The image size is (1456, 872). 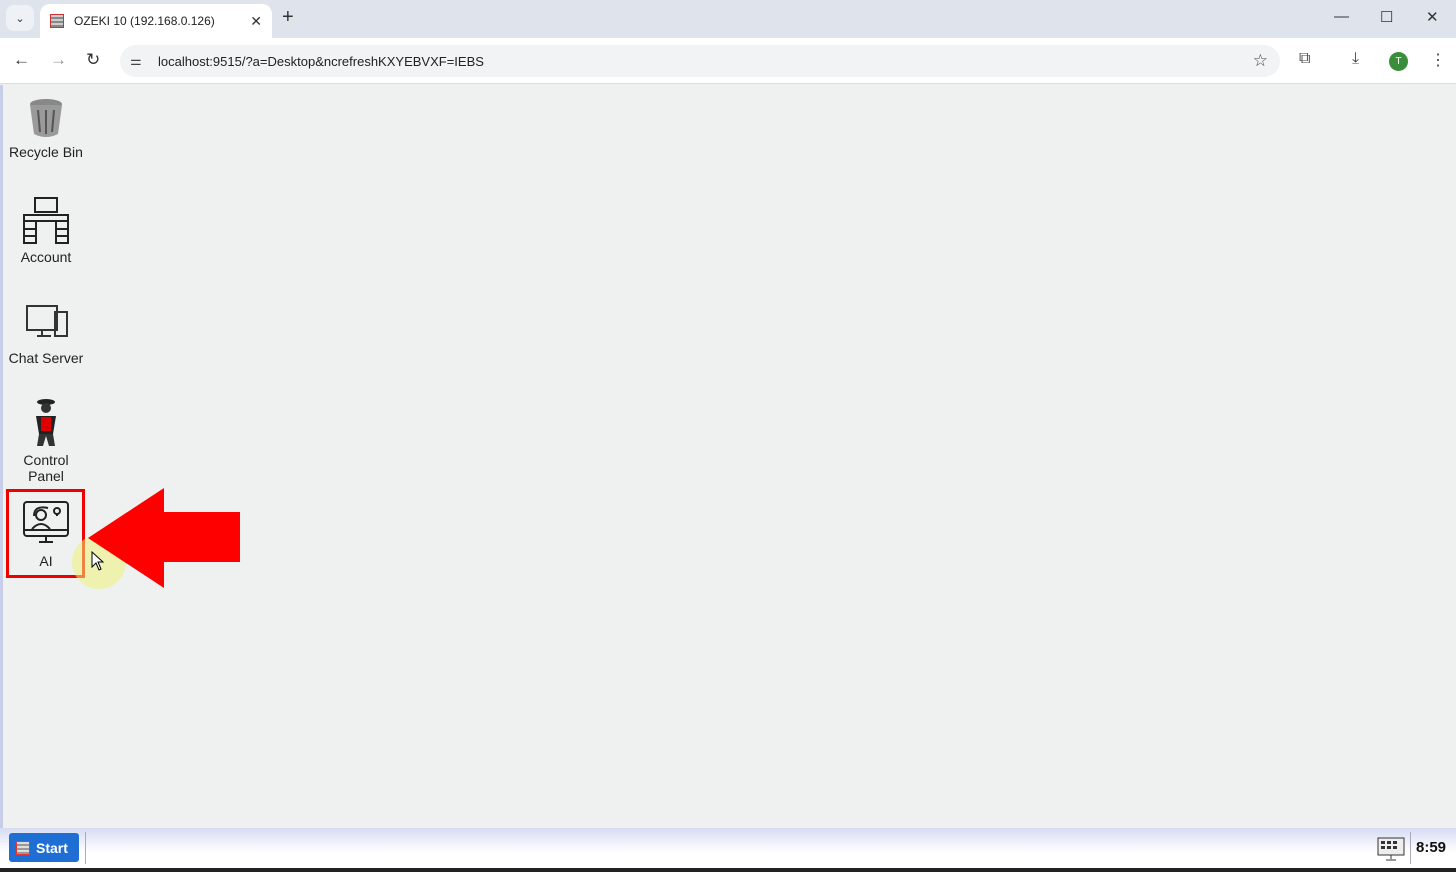 I want to click on new-tab-button: +, so click(x=288, y=17).